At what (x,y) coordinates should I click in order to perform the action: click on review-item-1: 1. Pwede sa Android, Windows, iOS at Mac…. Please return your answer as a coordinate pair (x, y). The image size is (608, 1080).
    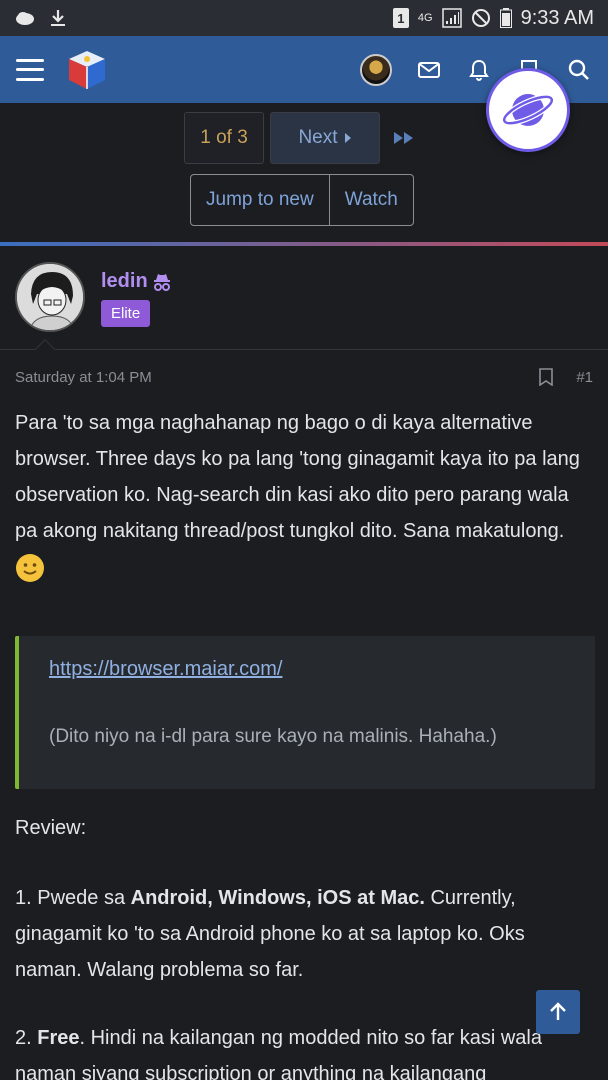
    Looking at the image, I should click on (305, 934).